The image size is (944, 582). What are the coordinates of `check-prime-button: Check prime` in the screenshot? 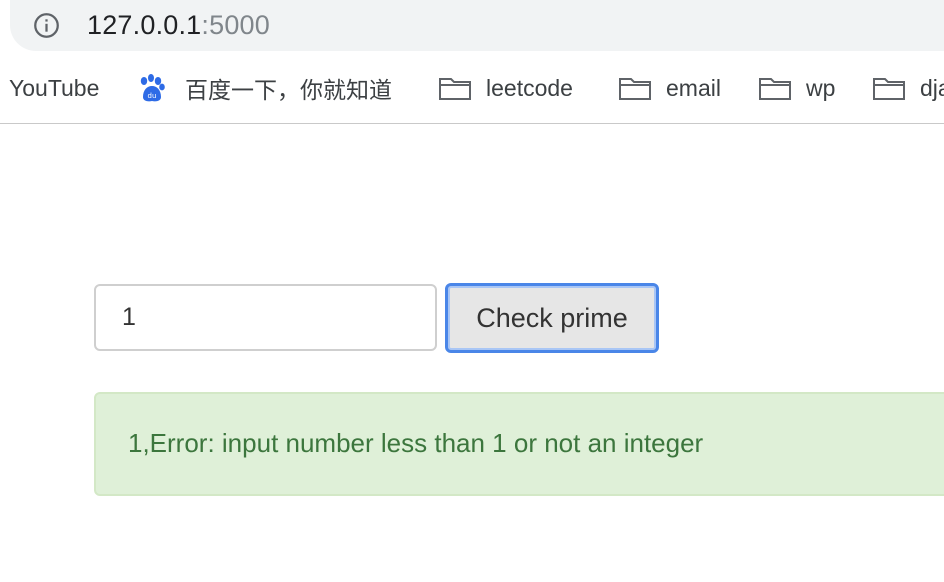 It's located at (552, 318).